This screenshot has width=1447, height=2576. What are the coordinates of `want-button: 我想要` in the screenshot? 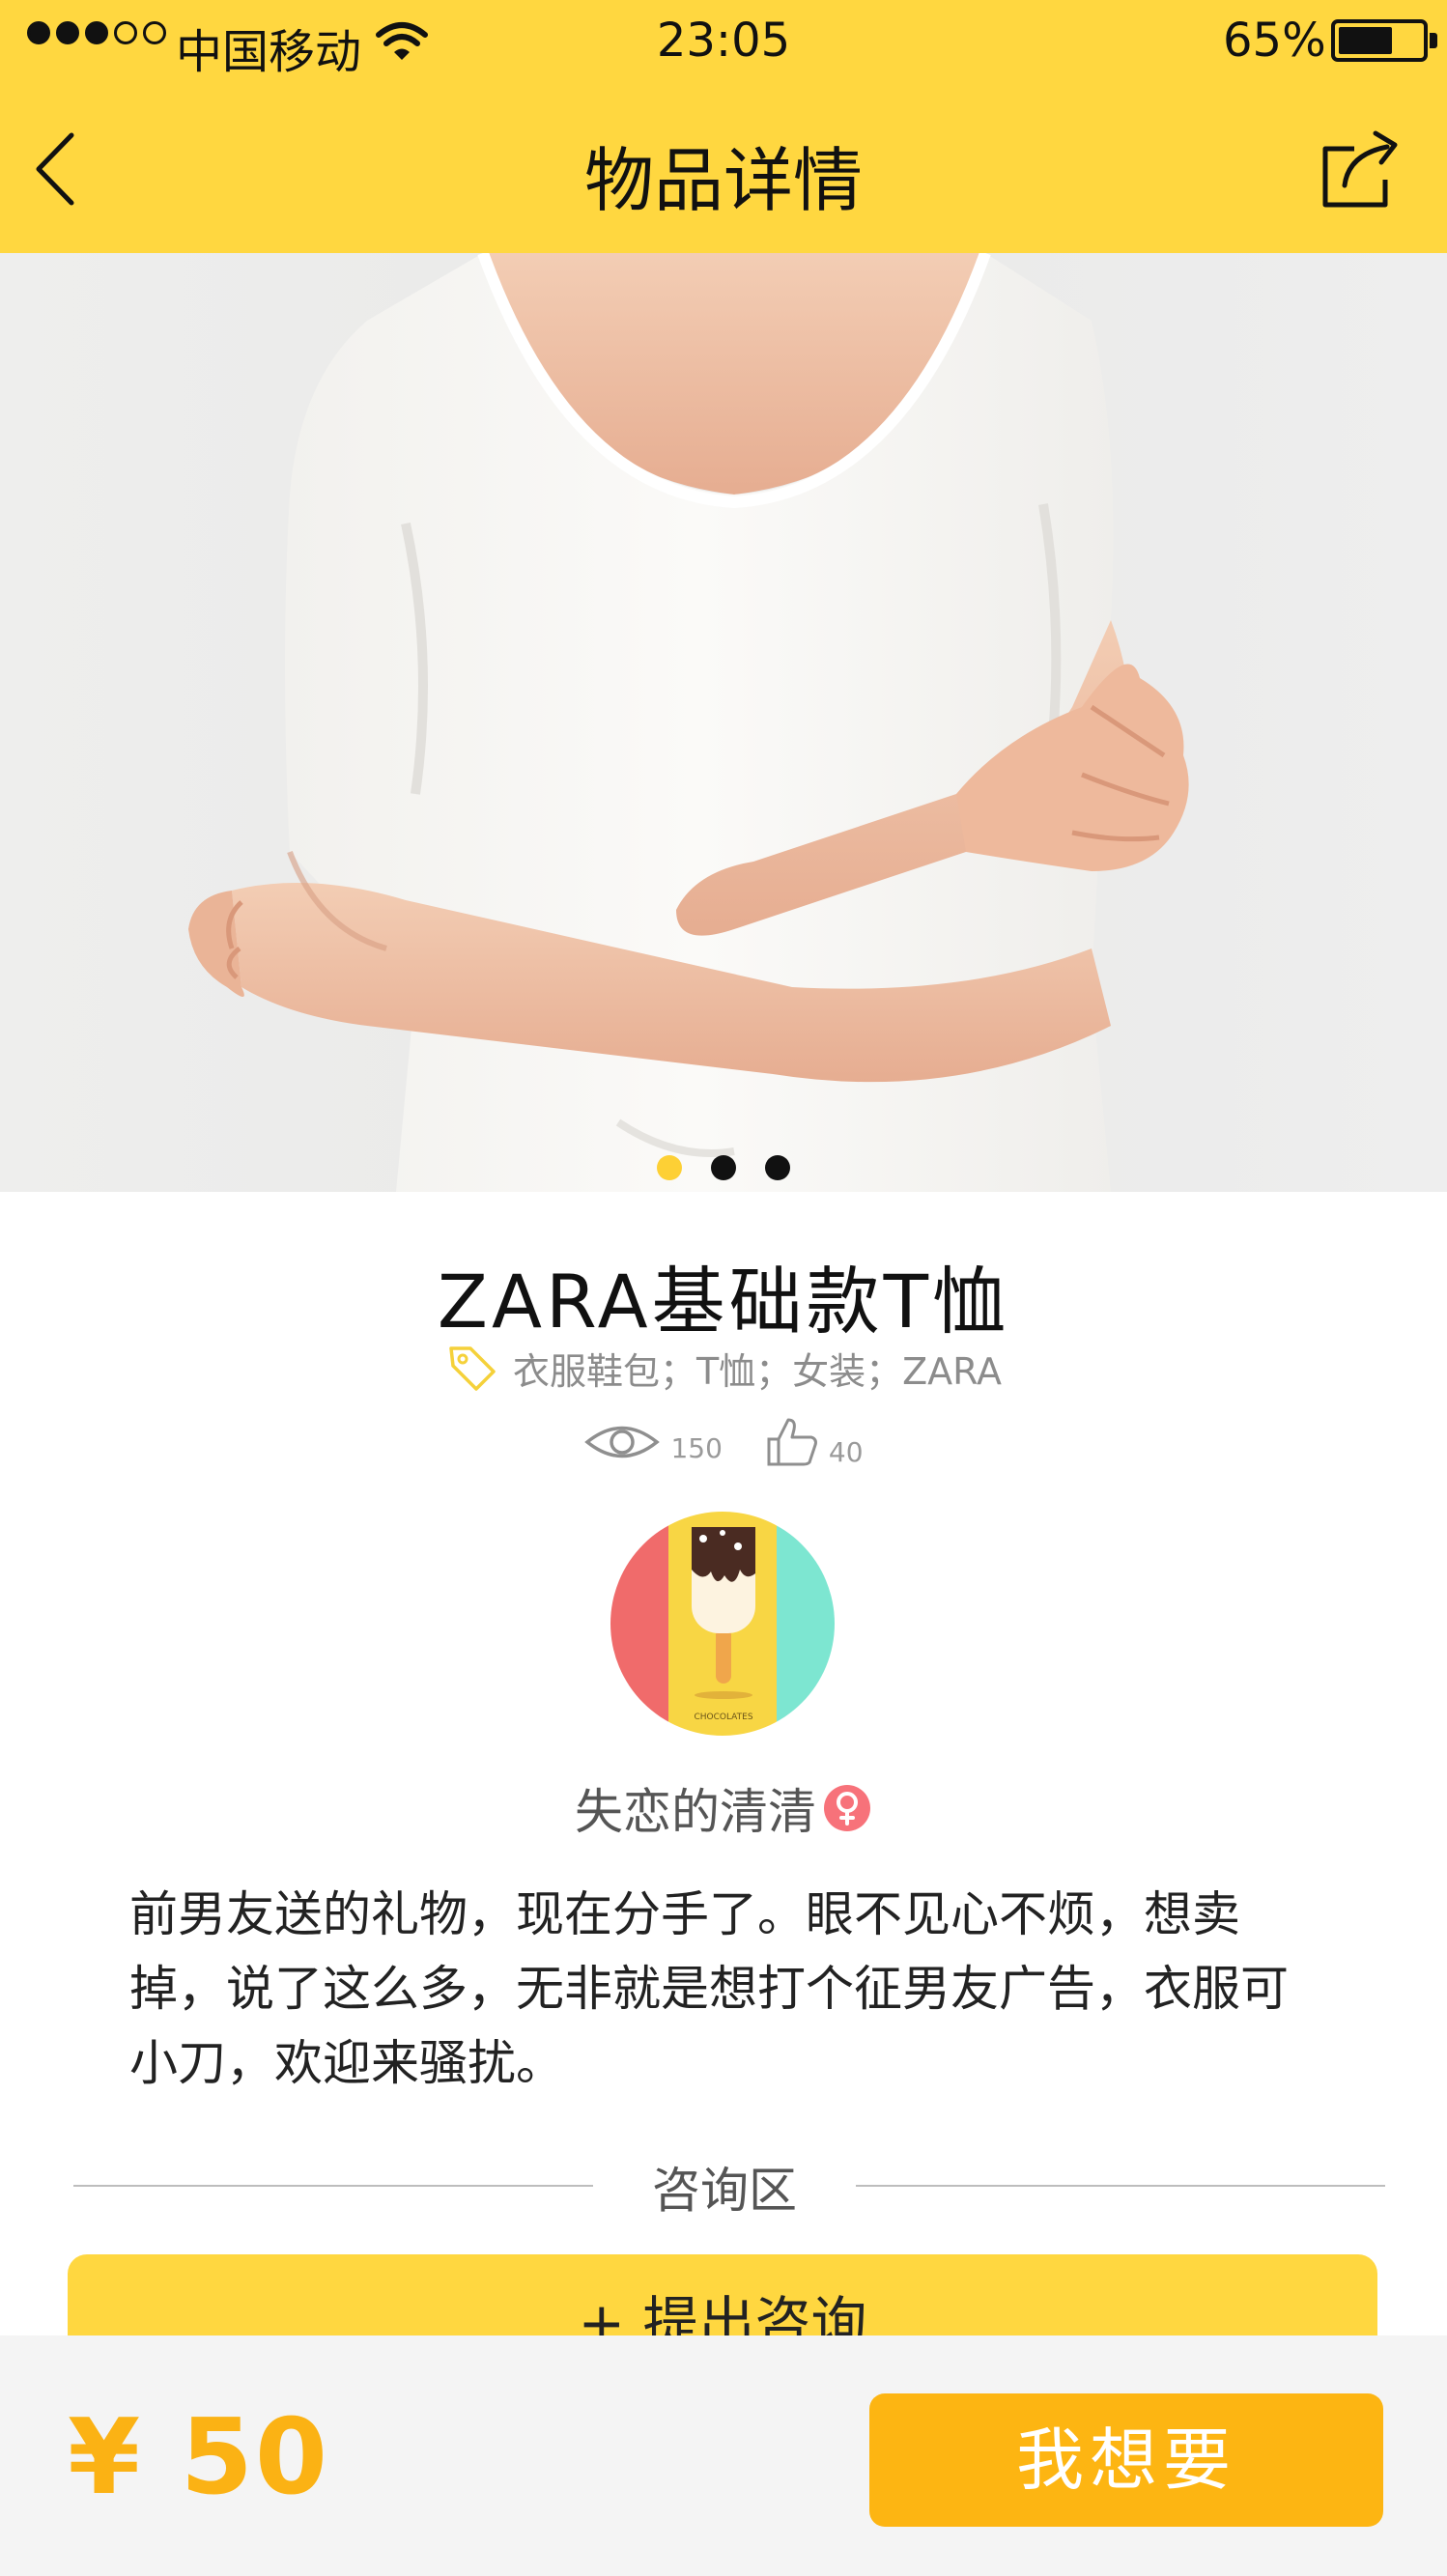 It's located at (1126, 2460).